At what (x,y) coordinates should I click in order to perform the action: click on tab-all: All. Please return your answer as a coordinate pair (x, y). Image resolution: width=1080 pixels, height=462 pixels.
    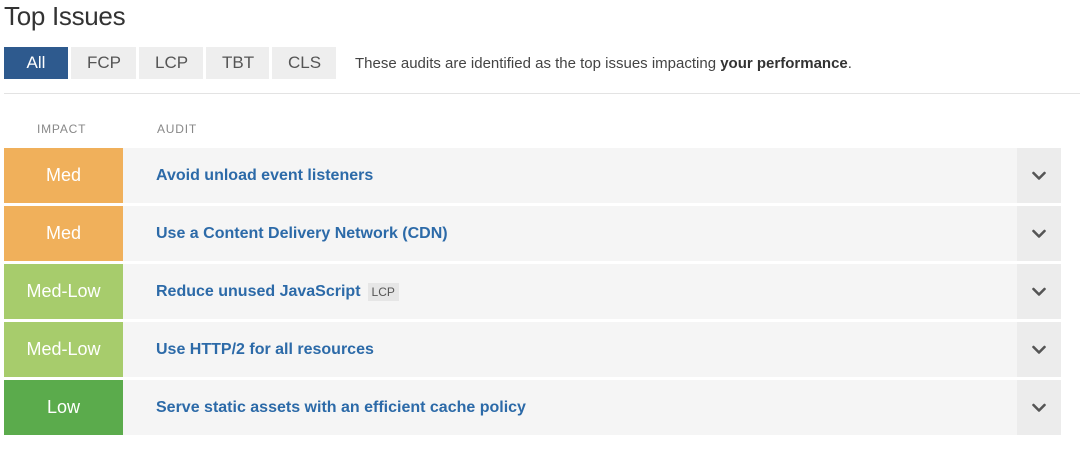
    Looking at the image, I should click on (36, 63).